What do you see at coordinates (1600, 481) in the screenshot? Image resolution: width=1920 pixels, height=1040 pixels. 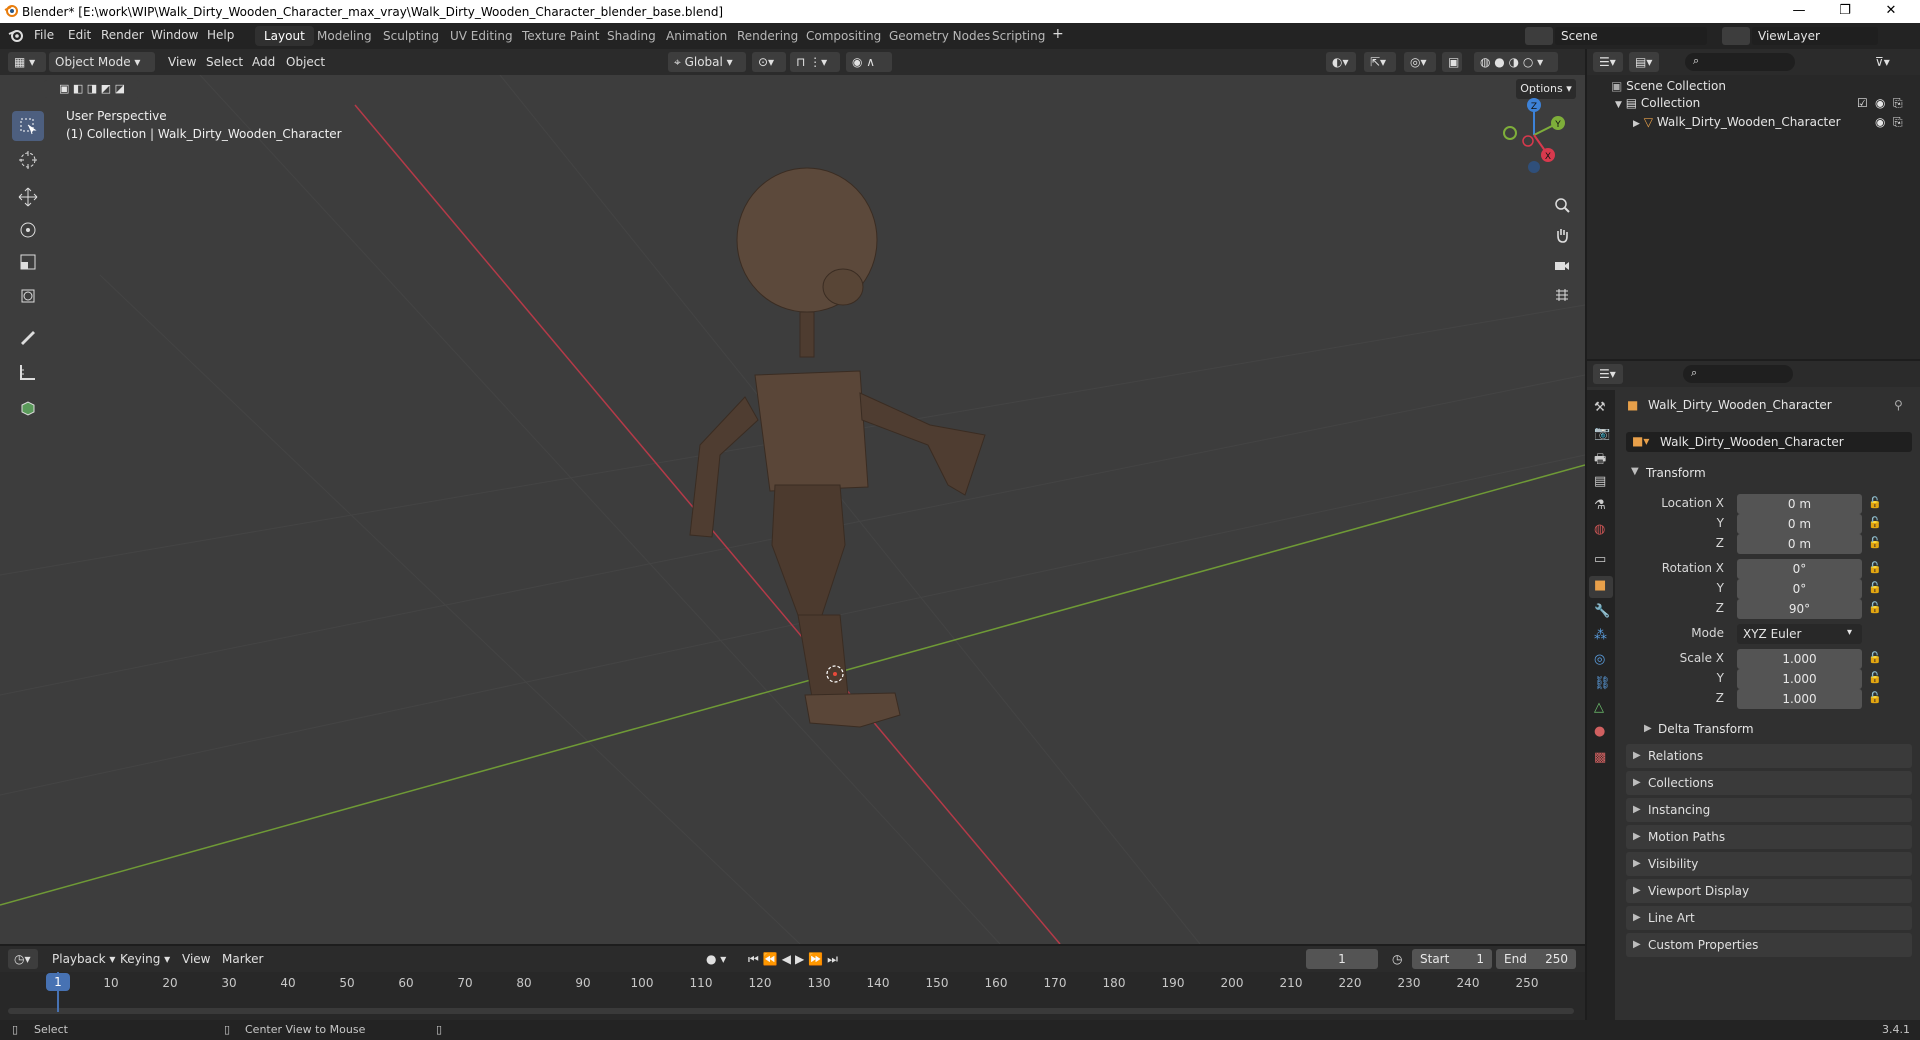 I see `view-layer-tab-icon: ▤` at bounding box center [1600, 481].